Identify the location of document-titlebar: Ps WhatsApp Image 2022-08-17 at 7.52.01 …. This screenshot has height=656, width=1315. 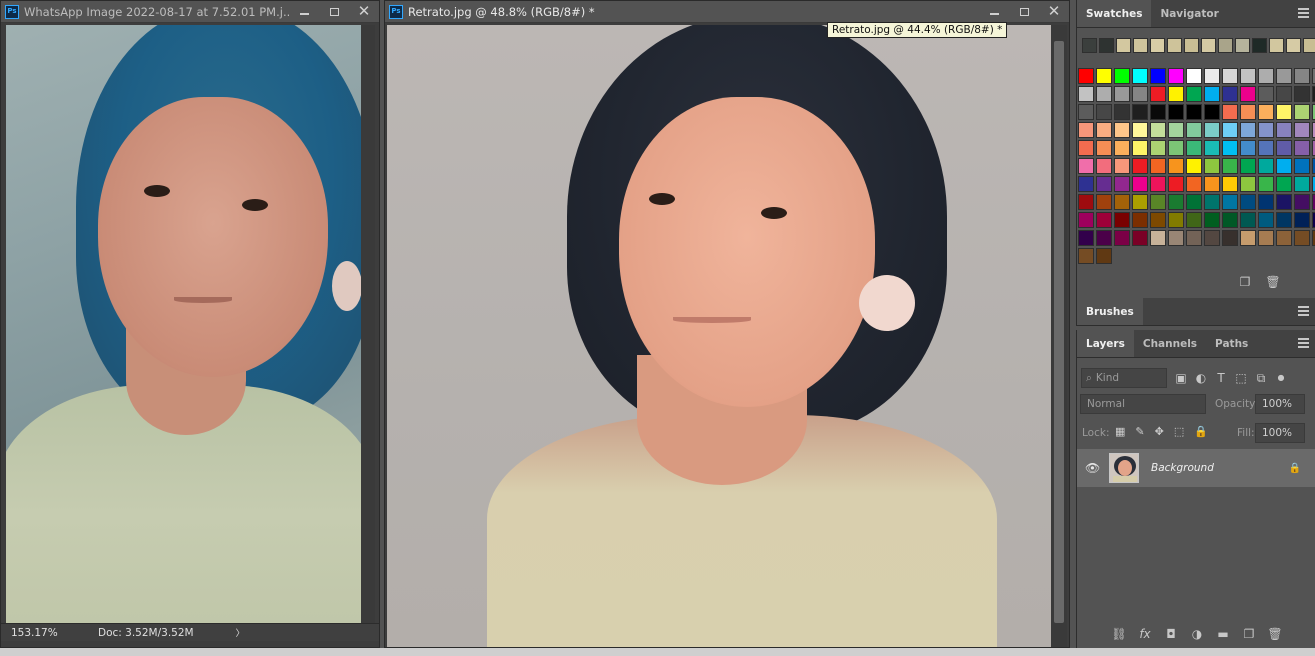
(190, 12).